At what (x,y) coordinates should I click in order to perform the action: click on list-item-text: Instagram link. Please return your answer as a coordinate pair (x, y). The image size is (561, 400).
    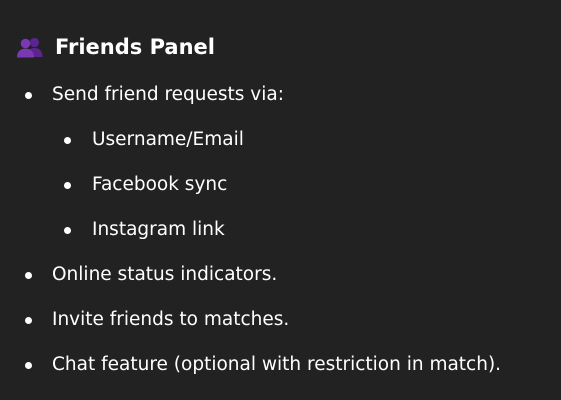
    Looking at the image, I should click on (158, 229).